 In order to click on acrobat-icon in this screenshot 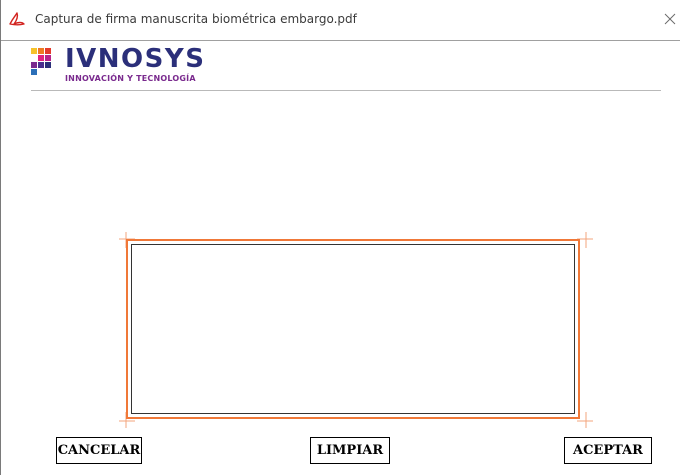, I will do `click(17, 20)`.